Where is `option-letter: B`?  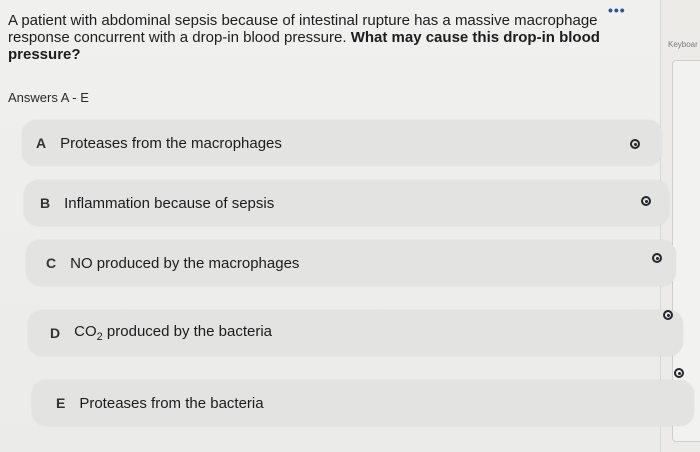
option-letter: B is located at coordinates (45, 203).